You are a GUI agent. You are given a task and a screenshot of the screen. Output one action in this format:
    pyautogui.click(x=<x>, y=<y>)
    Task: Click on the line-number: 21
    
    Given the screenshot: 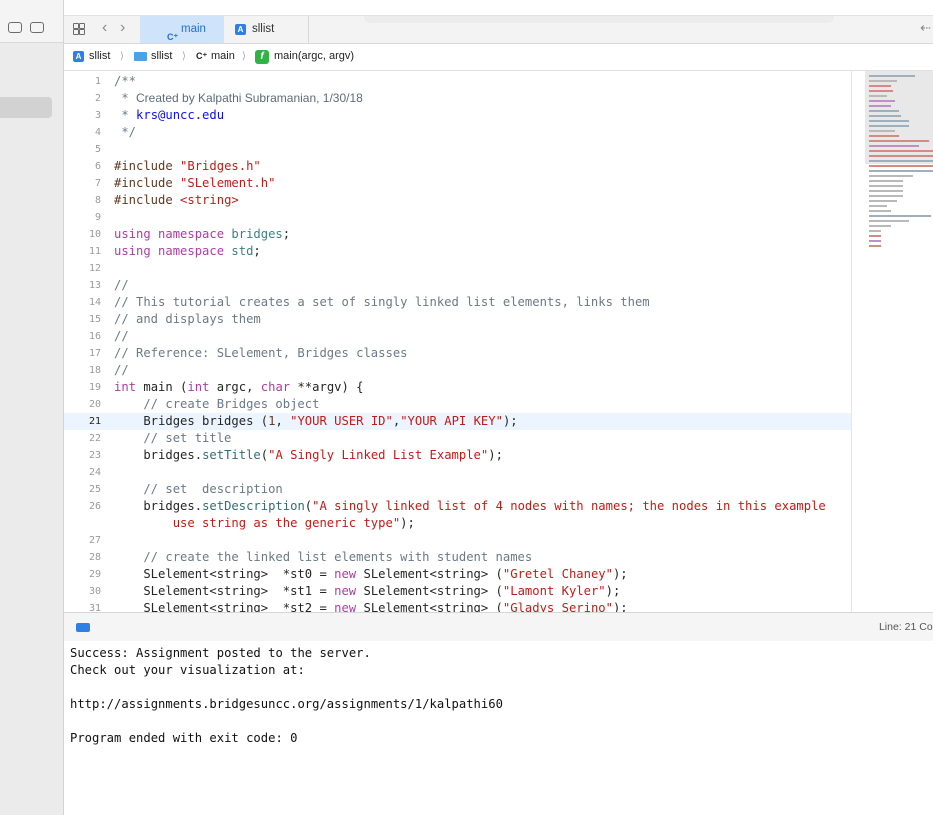 What is the action you would take?
    pyautogui.click(x=82, y=421)
    